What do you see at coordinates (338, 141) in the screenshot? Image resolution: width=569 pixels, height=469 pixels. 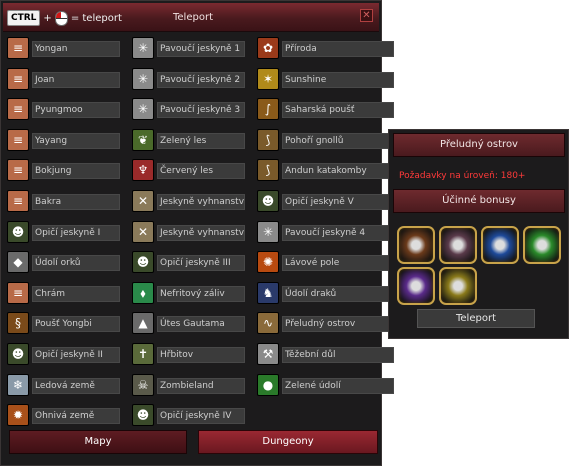 I see `map-entry-label: Pohoří gnollů` at bounding box center [338, 141].